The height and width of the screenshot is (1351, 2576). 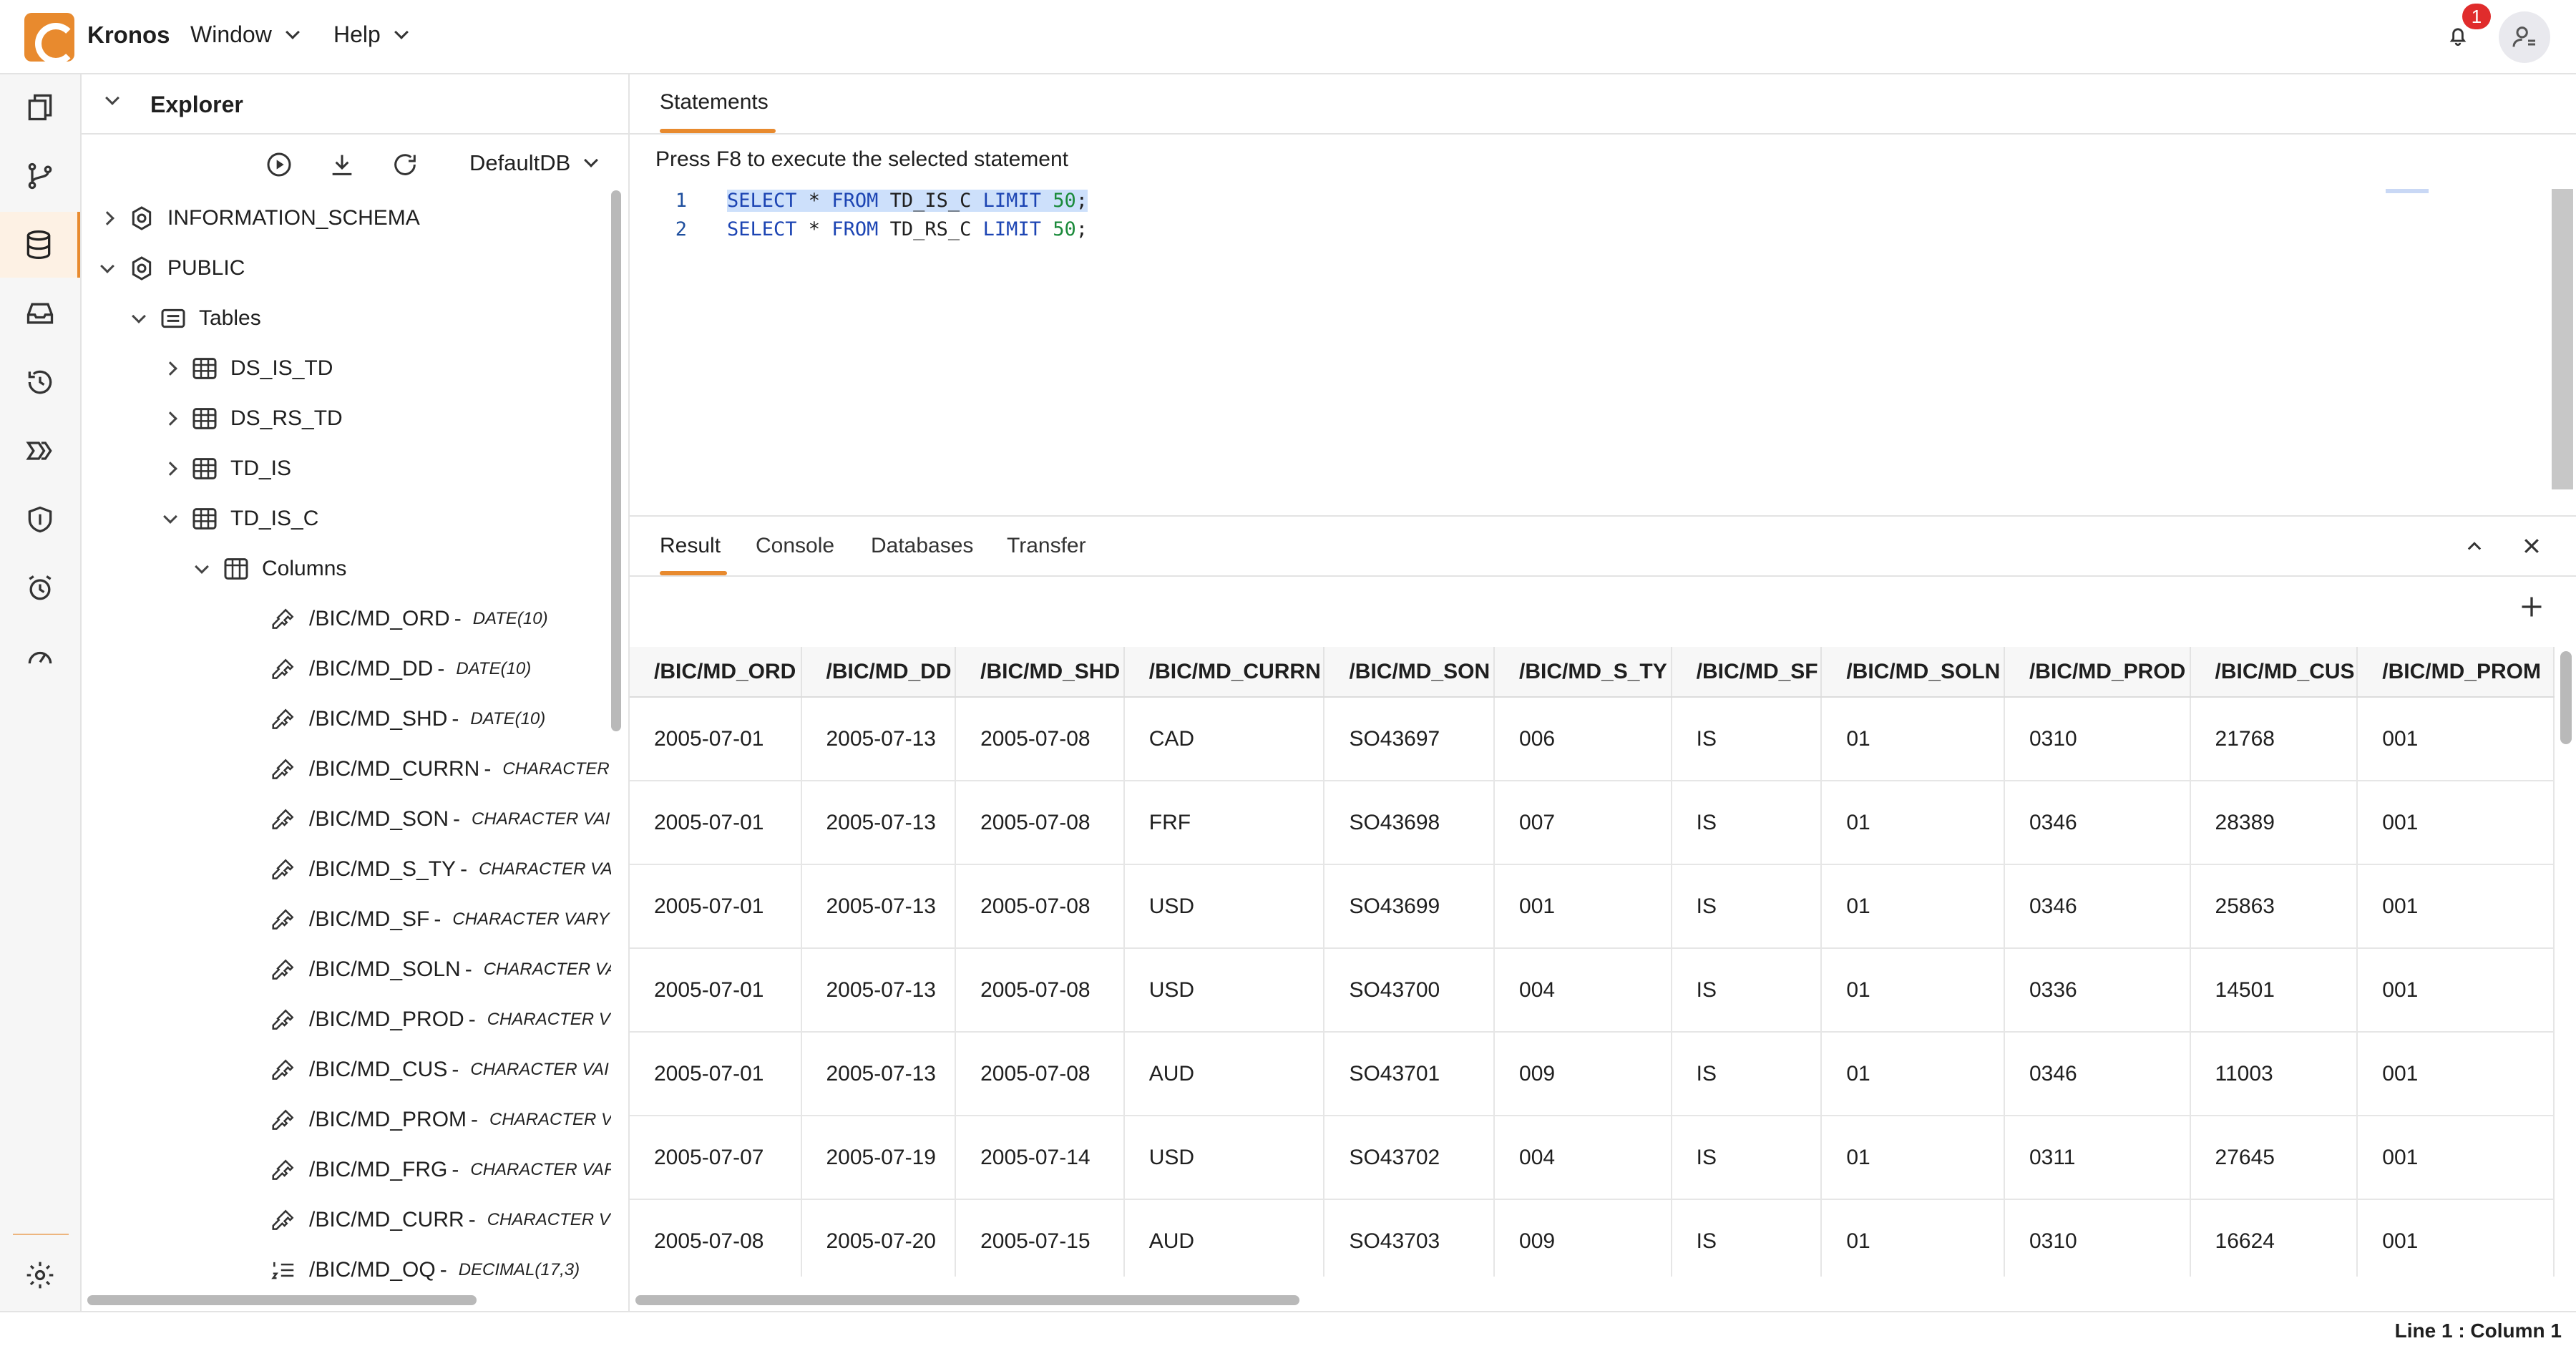 I want to click on table-cell: SO43700, so click(x=1410, y=990).